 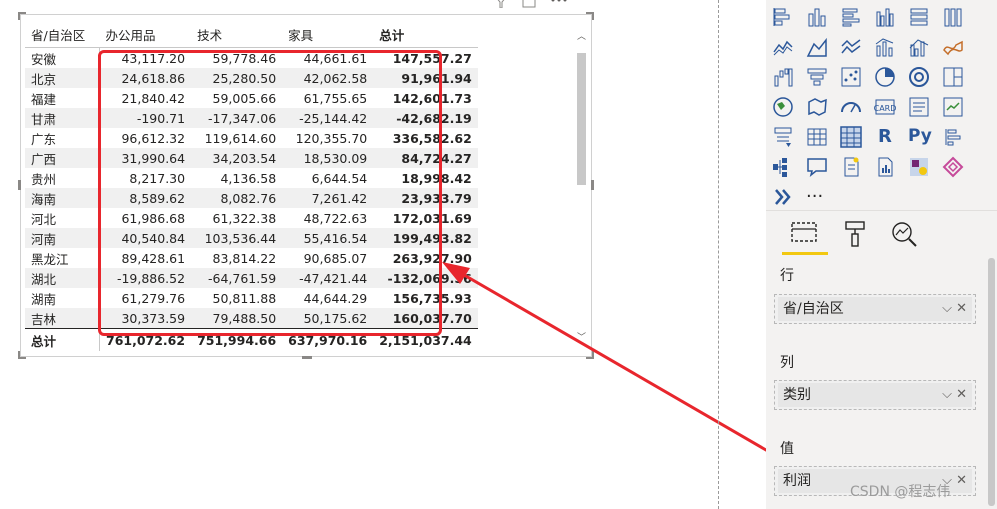 What do you see at coordinates (813, 309) in the screenshot?
I see `rows-field-name: 省/自治区` at bounding box center [813, 309].